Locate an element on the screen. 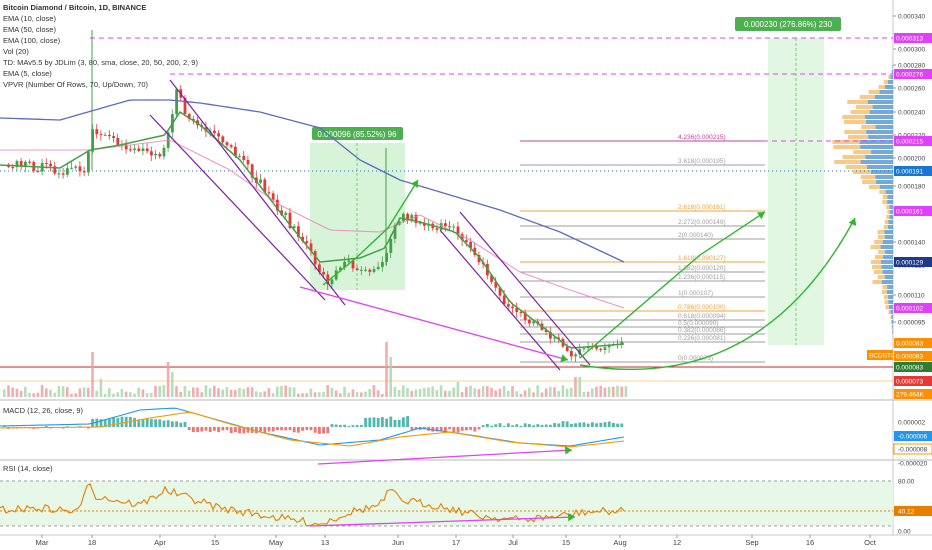 The width and height of the screenshot is (932, 550). indicator-label-ema10: EMA (10, close) is located at coordinates (29, 18).